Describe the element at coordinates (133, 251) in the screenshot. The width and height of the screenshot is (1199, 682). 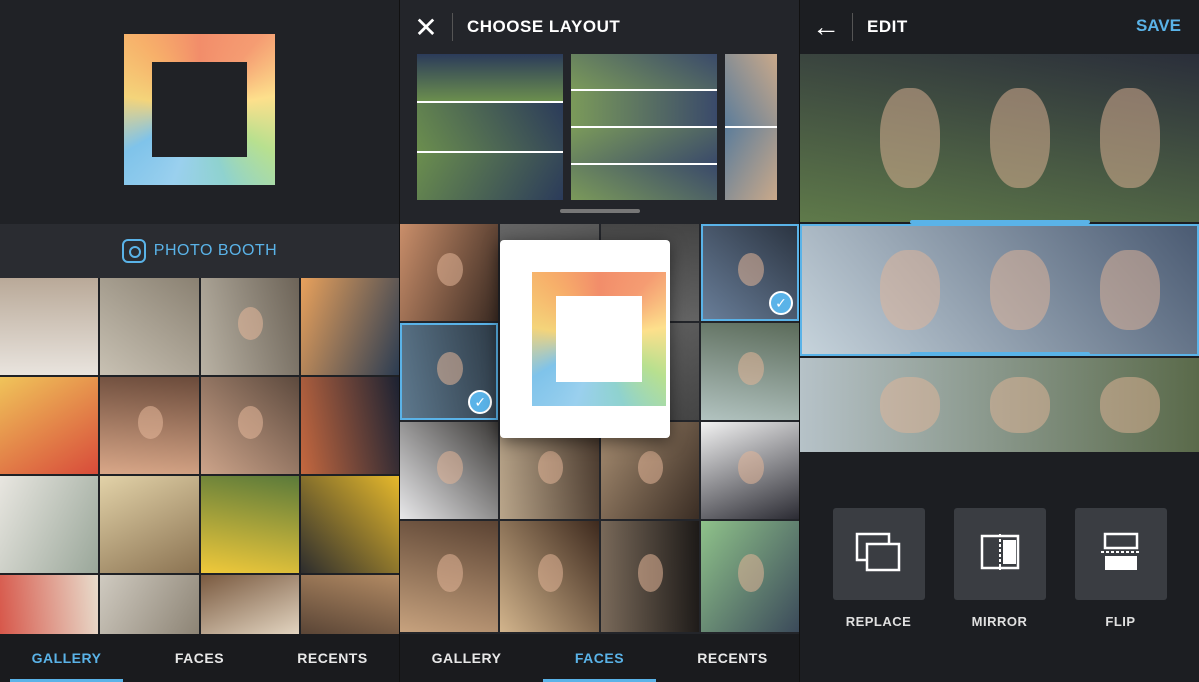
I see `camera-icon` at that location.